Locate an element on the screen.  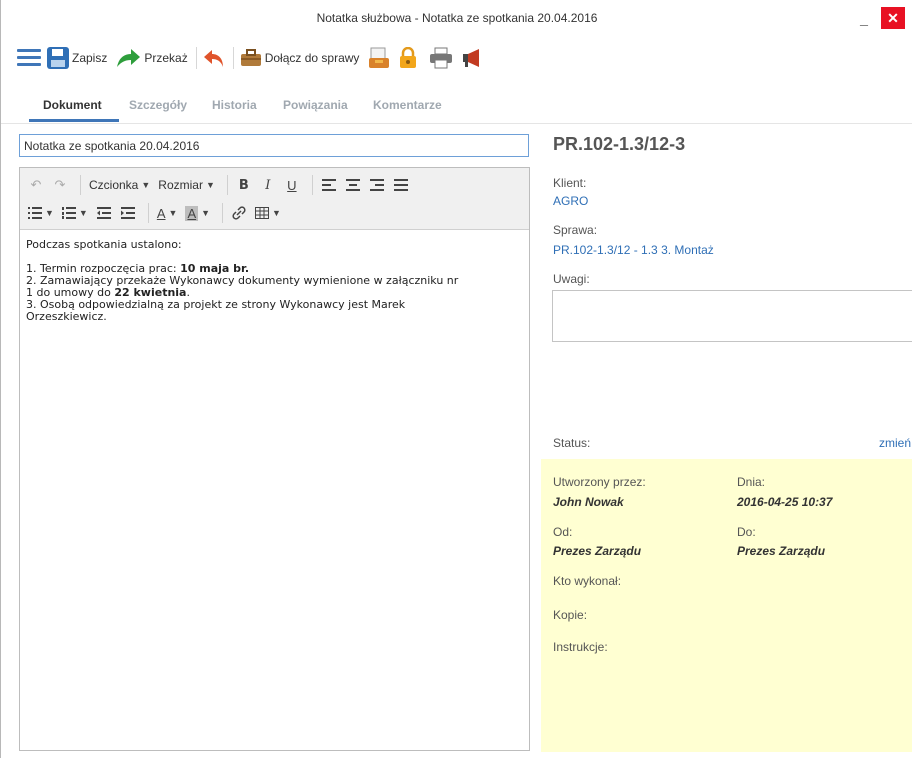
document-icon is located at coordinates (379, 58).